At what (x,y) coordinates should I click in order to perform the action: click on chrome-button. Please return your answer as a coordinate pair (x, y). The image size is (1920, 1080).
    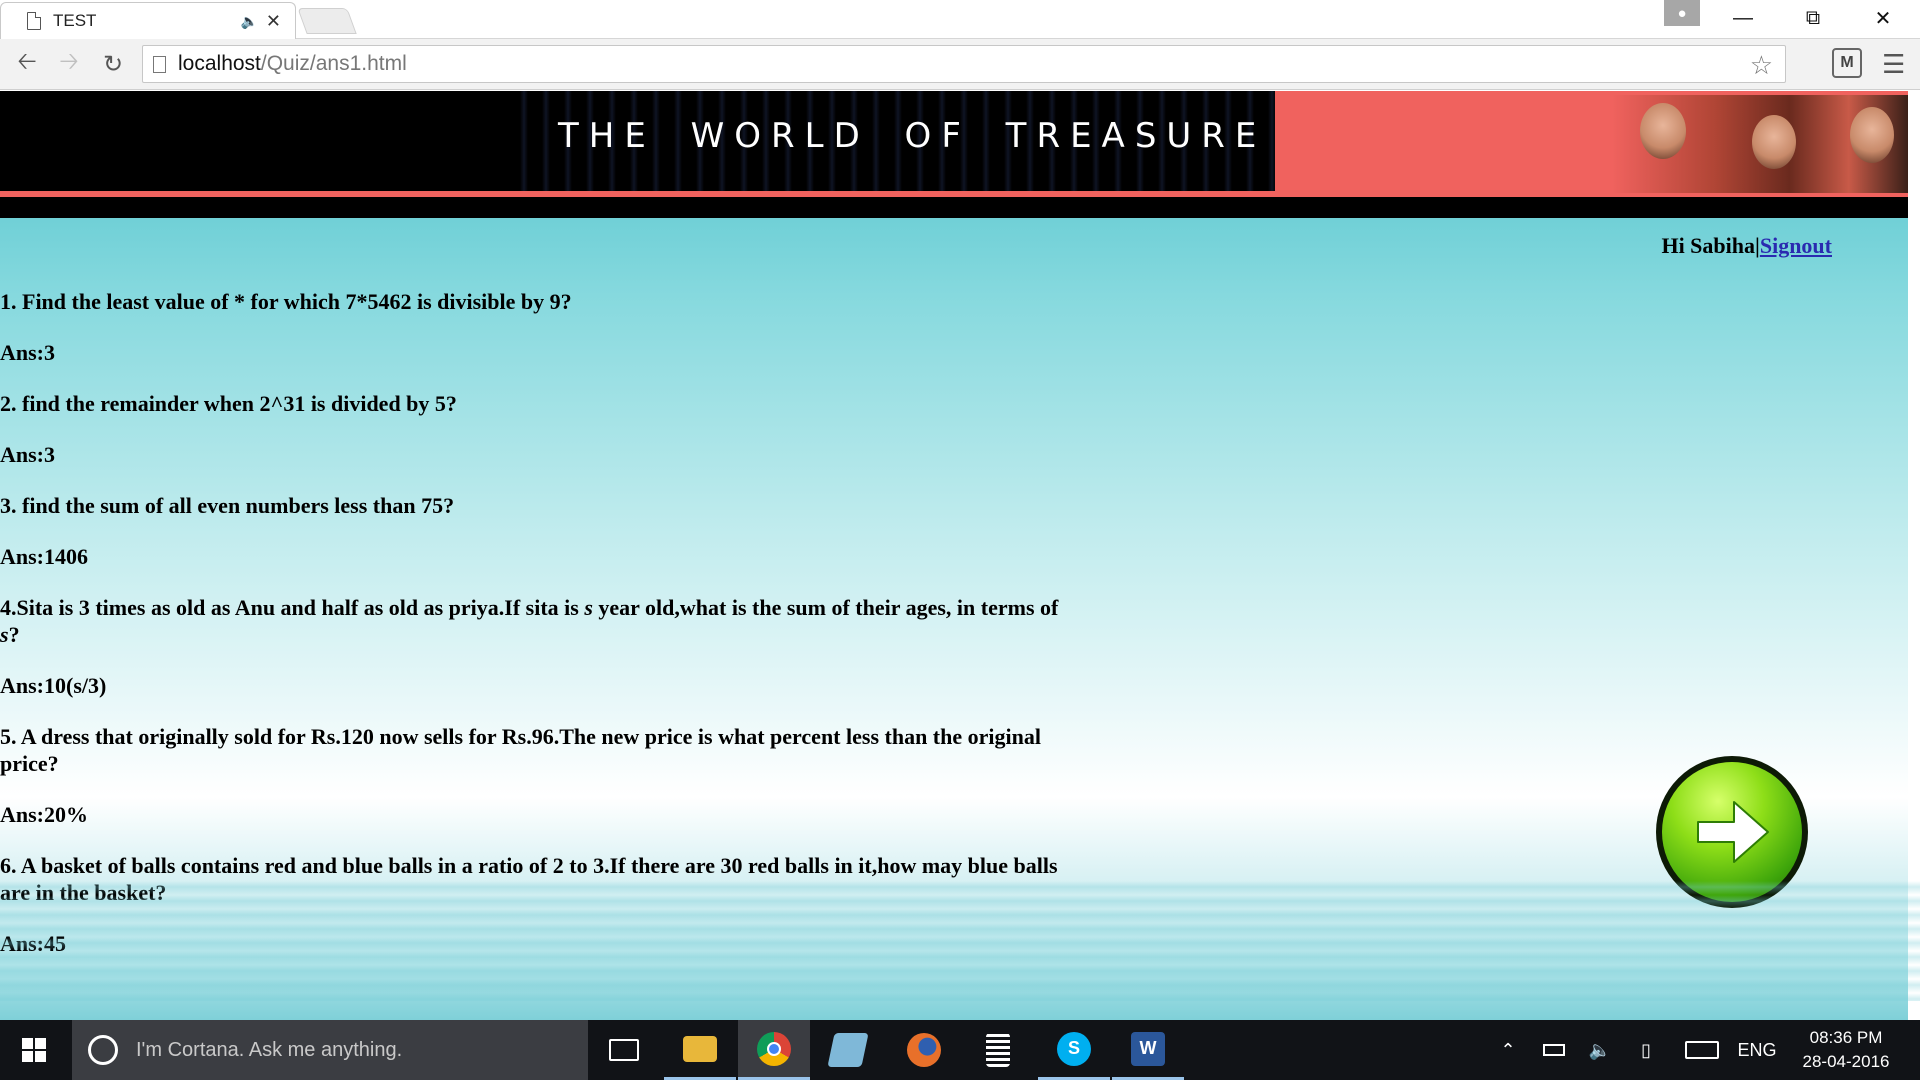
    Looking at the image, I should click on (774, 1050).